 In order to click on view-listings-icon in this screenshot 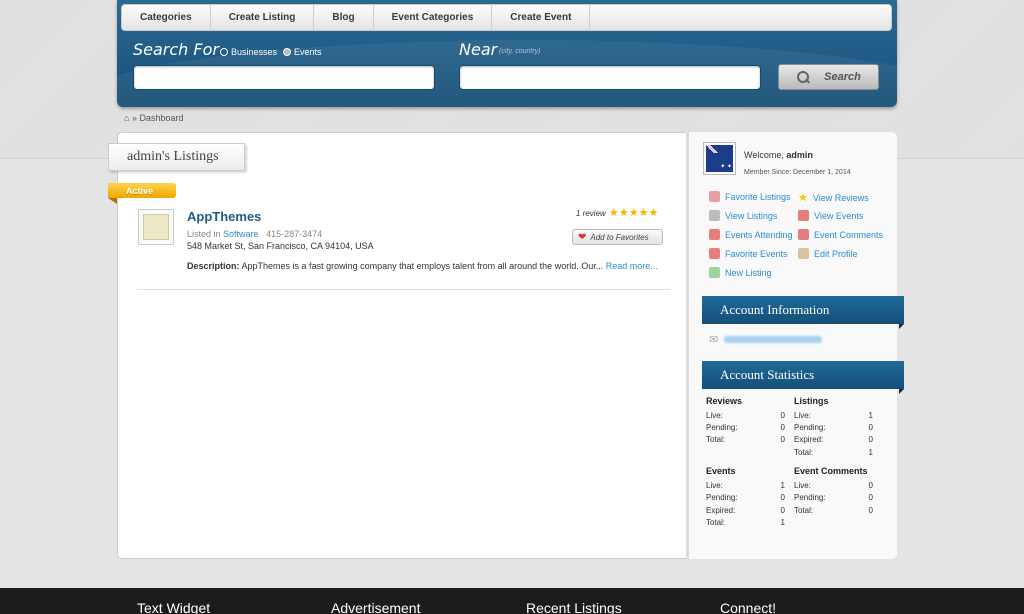, I will do `click(714, 215)`.